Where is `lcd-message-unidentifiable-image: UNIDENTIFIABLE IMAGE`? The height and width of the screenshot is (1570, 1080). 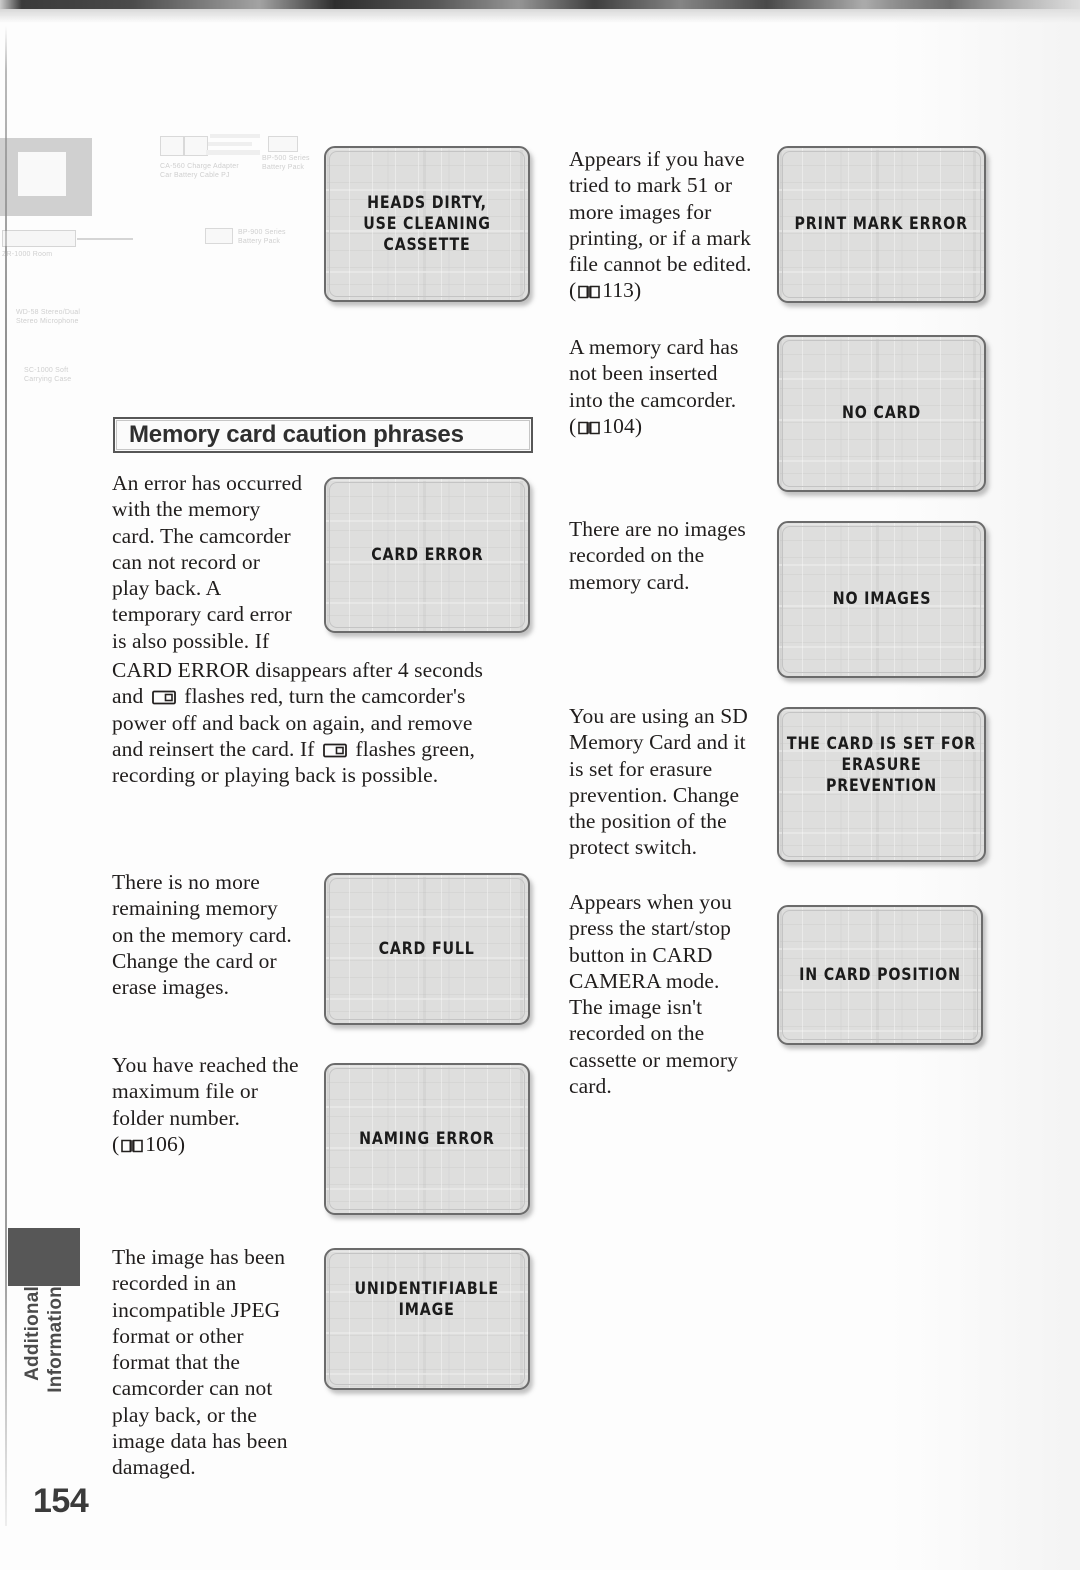 lcd-message-unidentifiable-image: UNIDENTIFIABLE IMAGE is located at coordinates (427, 1299).